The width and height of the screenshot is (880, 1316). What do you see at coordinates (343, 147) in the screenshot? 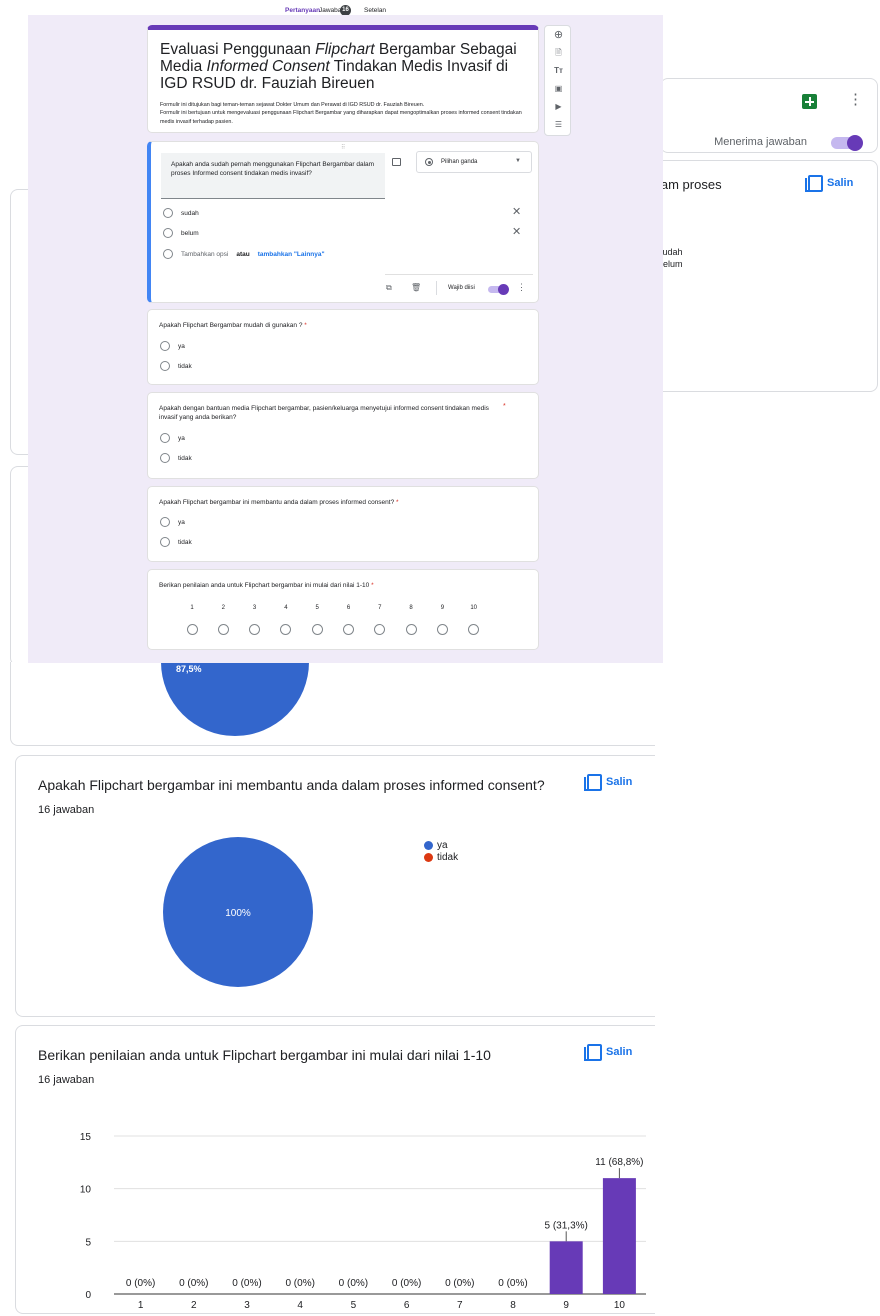
I see `drag-handle-icon: ⠿` at bounding box center [343, 147].